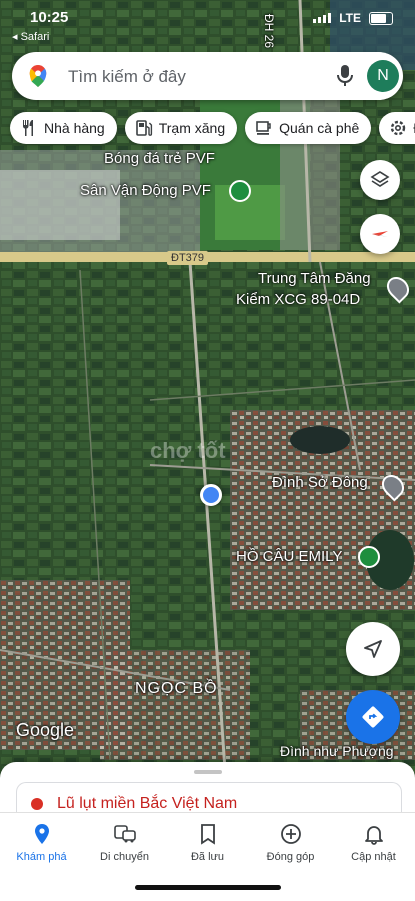 Image resolution: width=415 pixels, height=901 pixels. I want to click on stadium-pin-icon, so click(240, 191).